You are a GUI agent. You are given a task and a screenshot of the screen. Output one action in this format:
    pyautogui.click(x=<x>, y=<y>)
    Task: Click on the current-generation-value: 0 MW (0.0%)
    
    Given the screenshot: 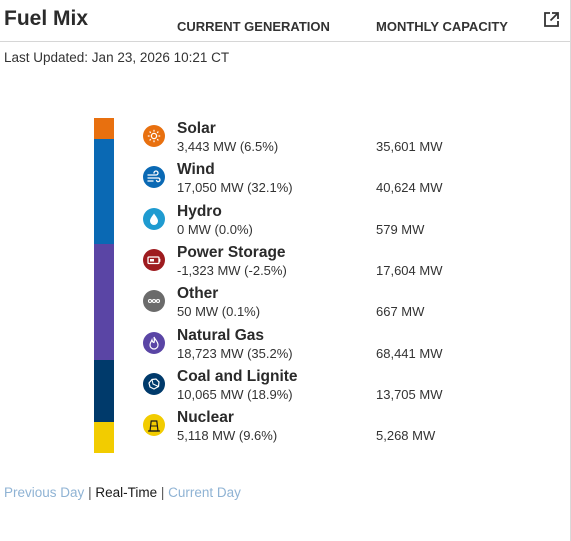 What is the action you would take?
    pyautogui.click(x=215, y=229)
    